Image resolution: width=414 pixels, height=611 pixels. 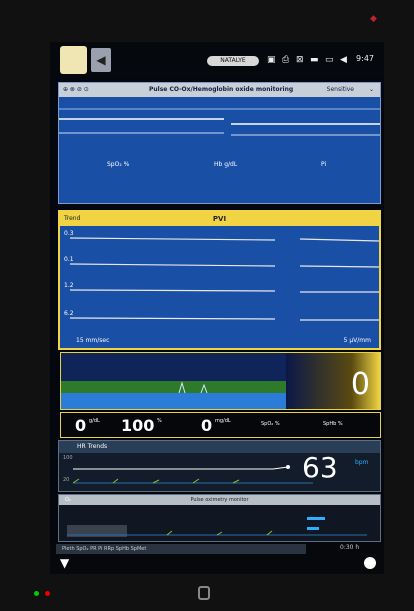 I want to click on y-label: 6.2, so click(x=69, y=313).